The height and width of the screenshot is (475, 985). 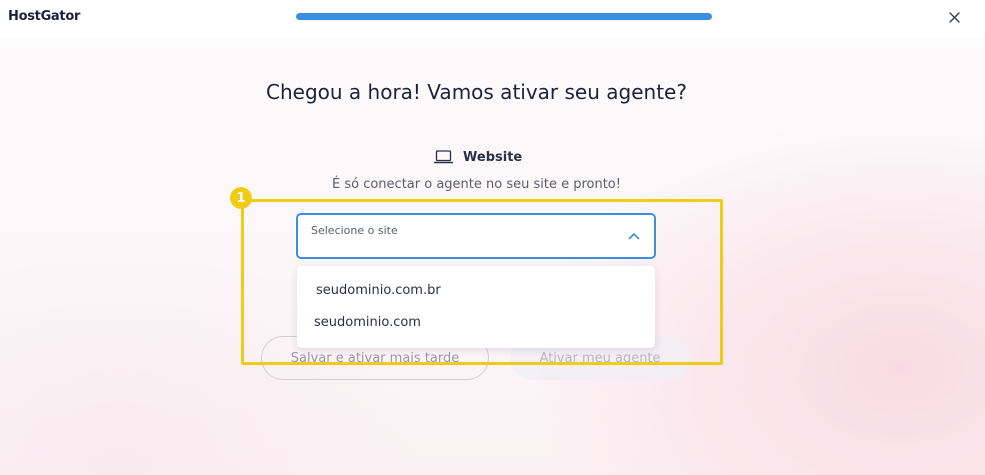 What do you see at coordinates (241, 198) in the screenshot?
I see `step-badge: 1` at bounding box center [241, 198].